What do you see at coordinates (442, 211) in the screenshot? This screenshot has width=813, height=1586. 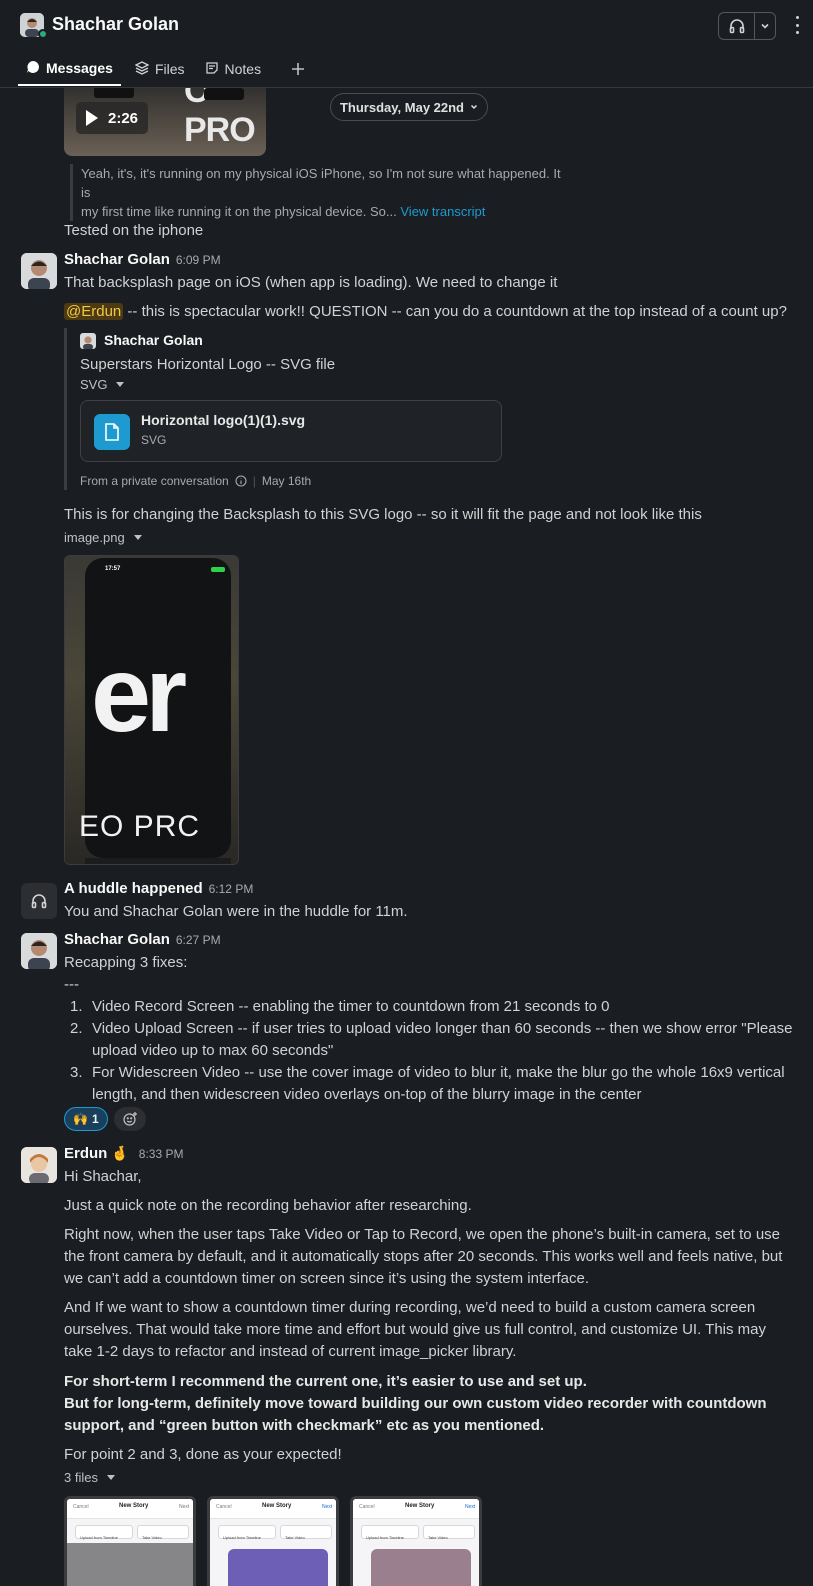 I see `view-transcript-link: View transcript` at bounding box center [442, 211].